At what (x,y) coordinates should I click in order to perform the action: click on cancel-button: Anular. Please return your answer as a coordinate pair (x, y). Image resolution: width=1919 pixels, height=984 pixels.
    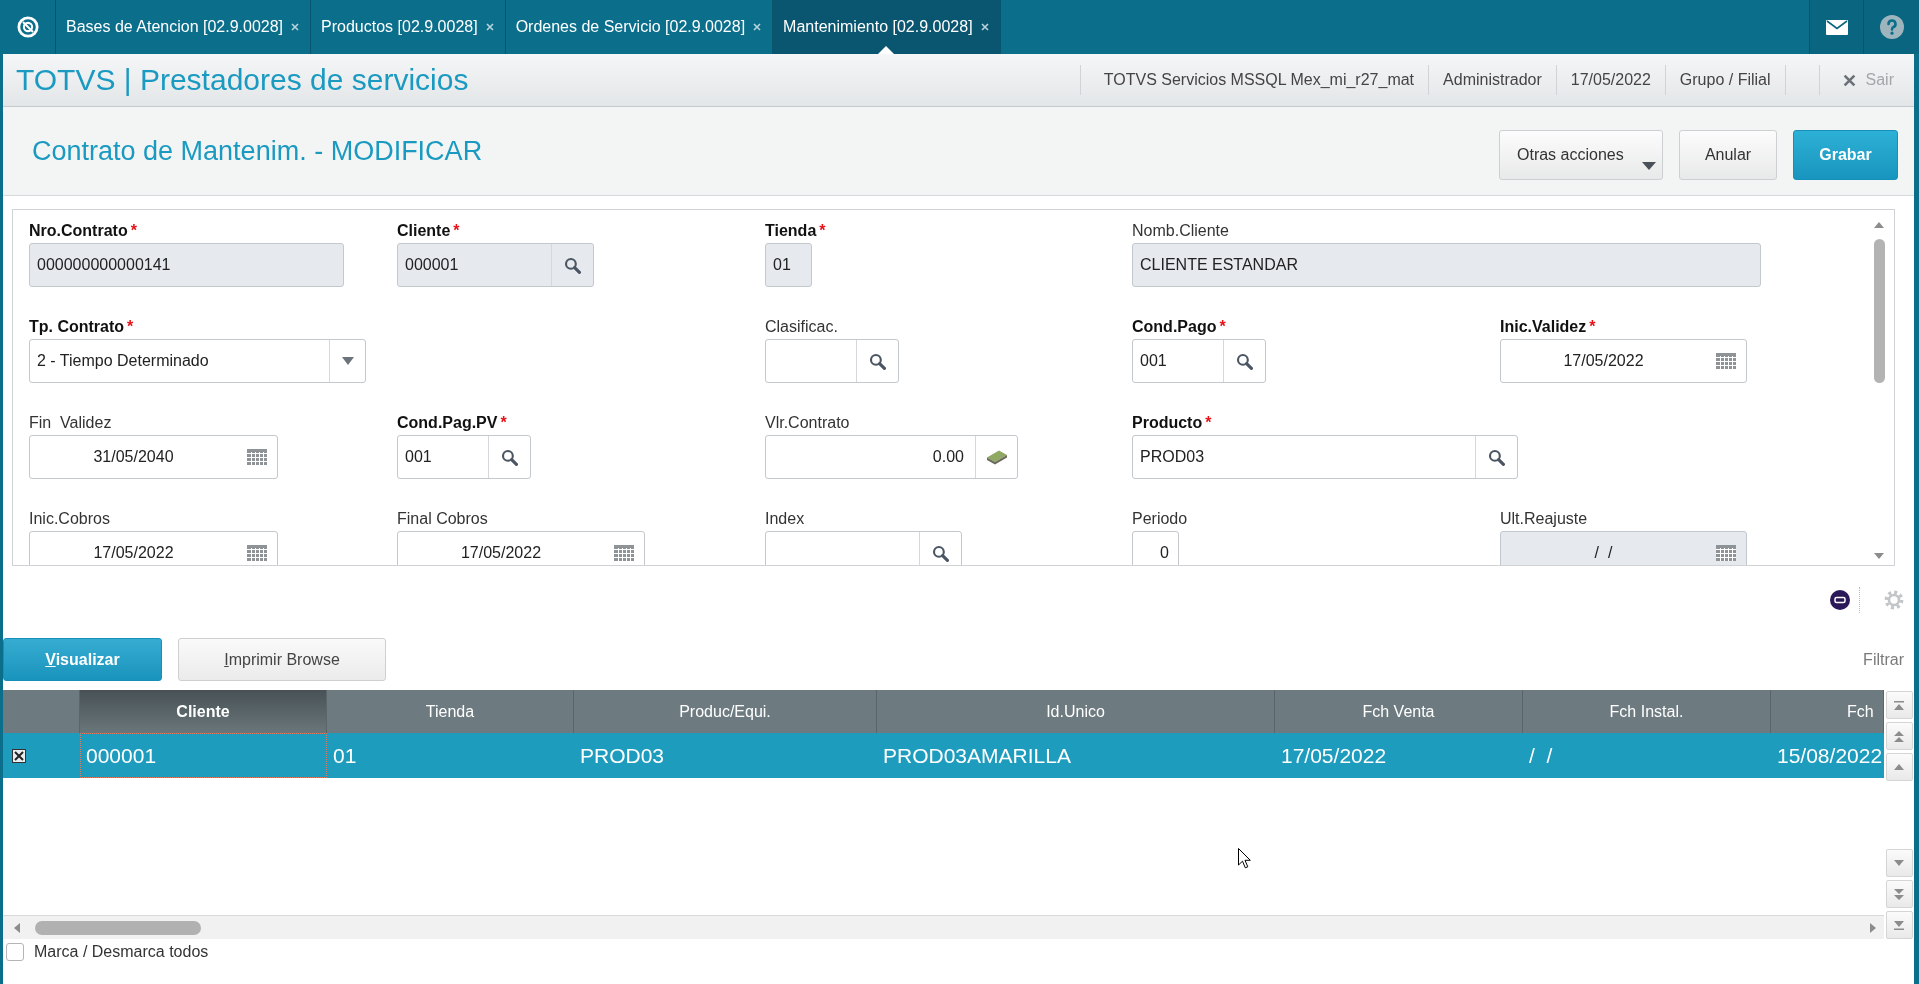
    Looking at the image, I should click on (1728, 155).